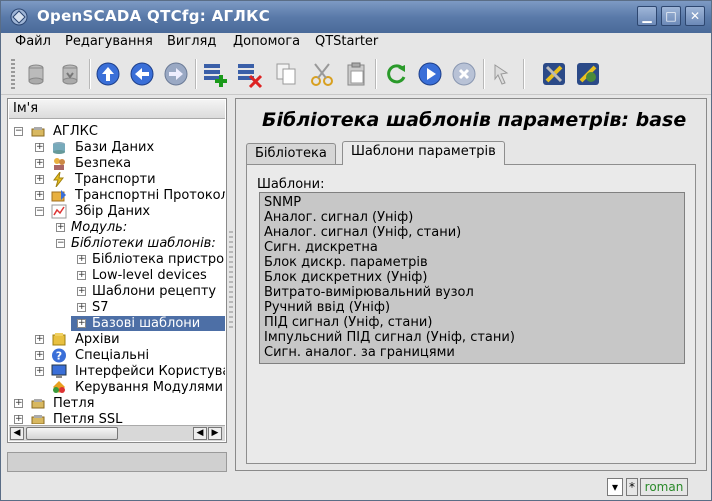 This screenshot has width=712, height=501. Describe the element at coordinates (502, 74) in the screenshot. I see `what-is-this-button` at that location.